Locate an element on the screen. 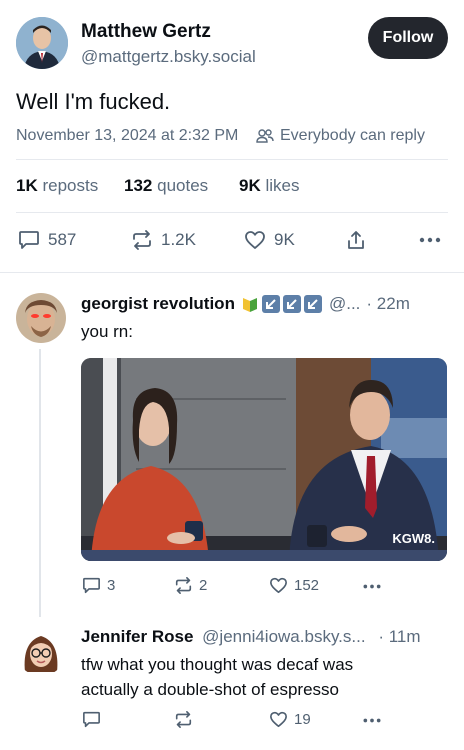  reply-author-name: Jennifer Rose is located at coordinates (137, 636).